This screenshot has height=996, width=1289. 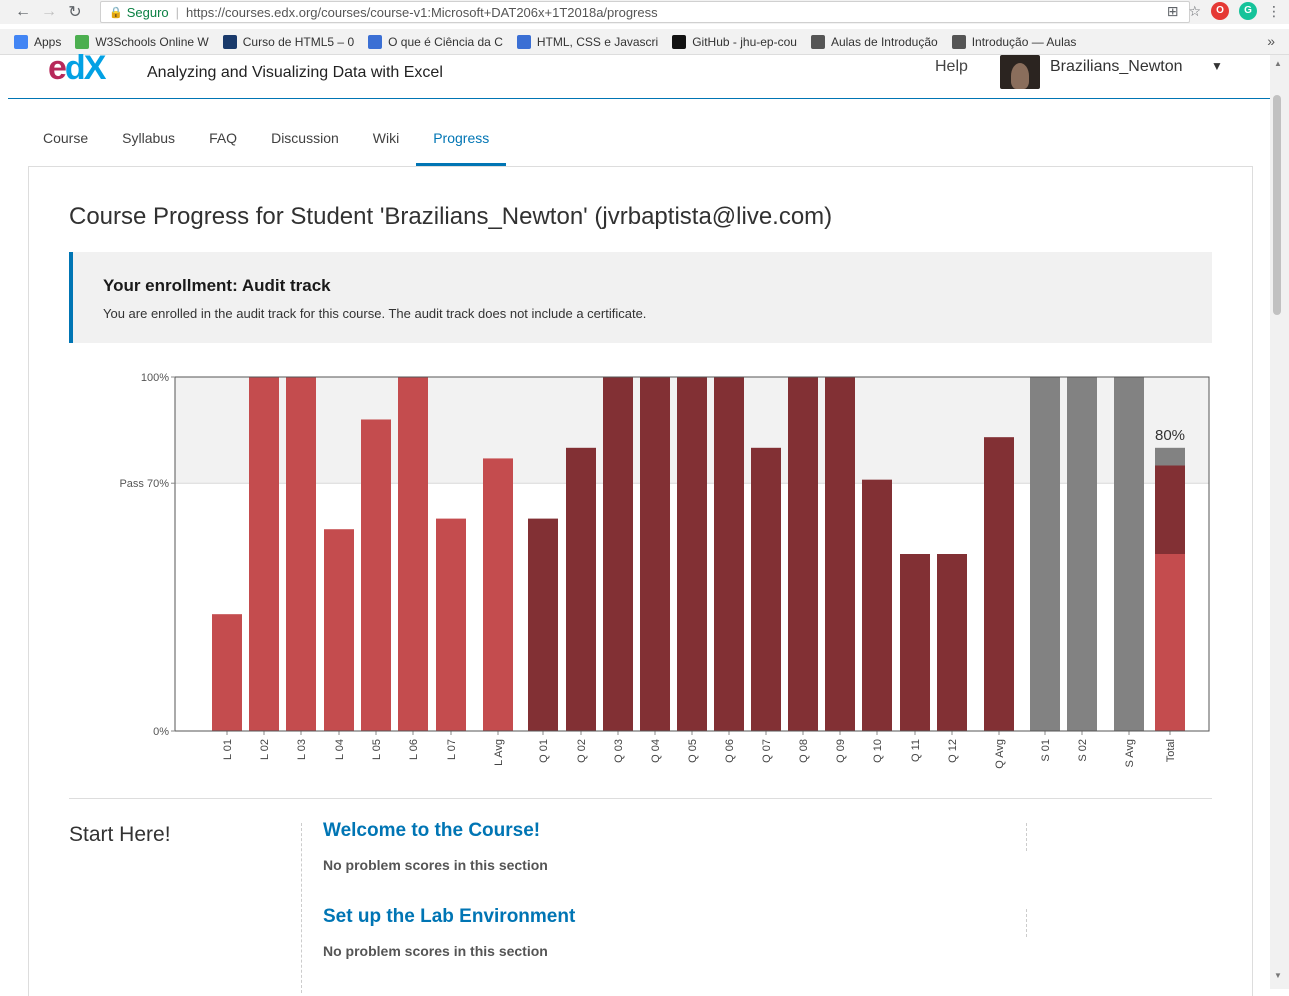 What do you see at coordinates (544, 751) in the screenshot?
I see `x-tick-label: Q 01` at bounding box center [544, 751].